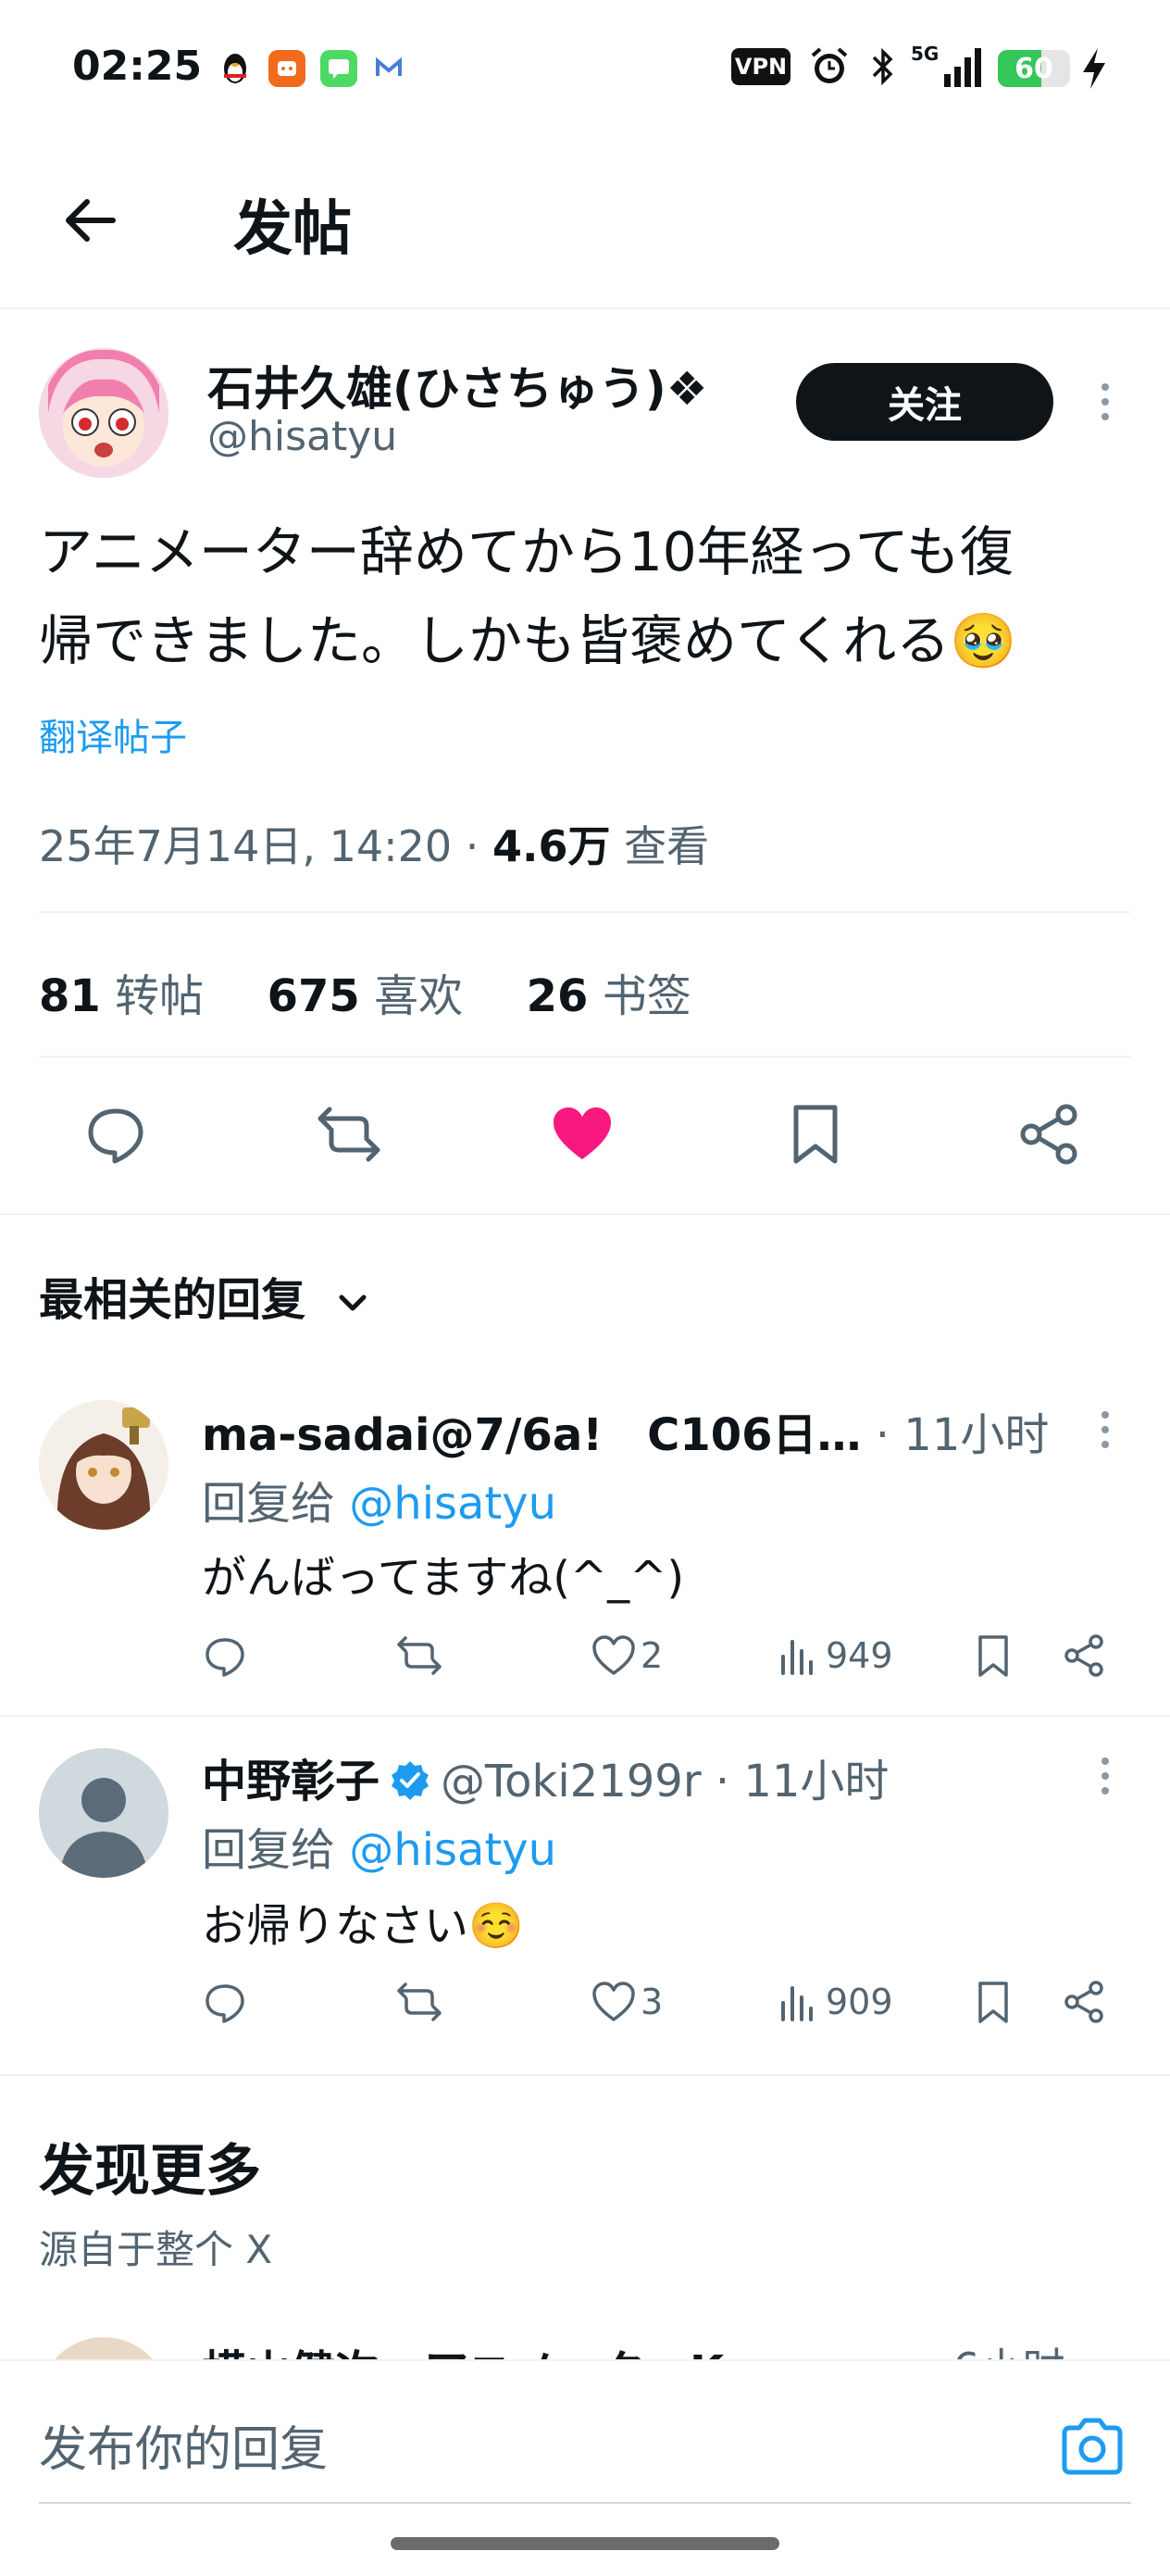 The width and height of the screenshot is (1170, 2576). Describe the element at coordinates (585, 2075) in the screenshot. I see `reply-divider` at that location.